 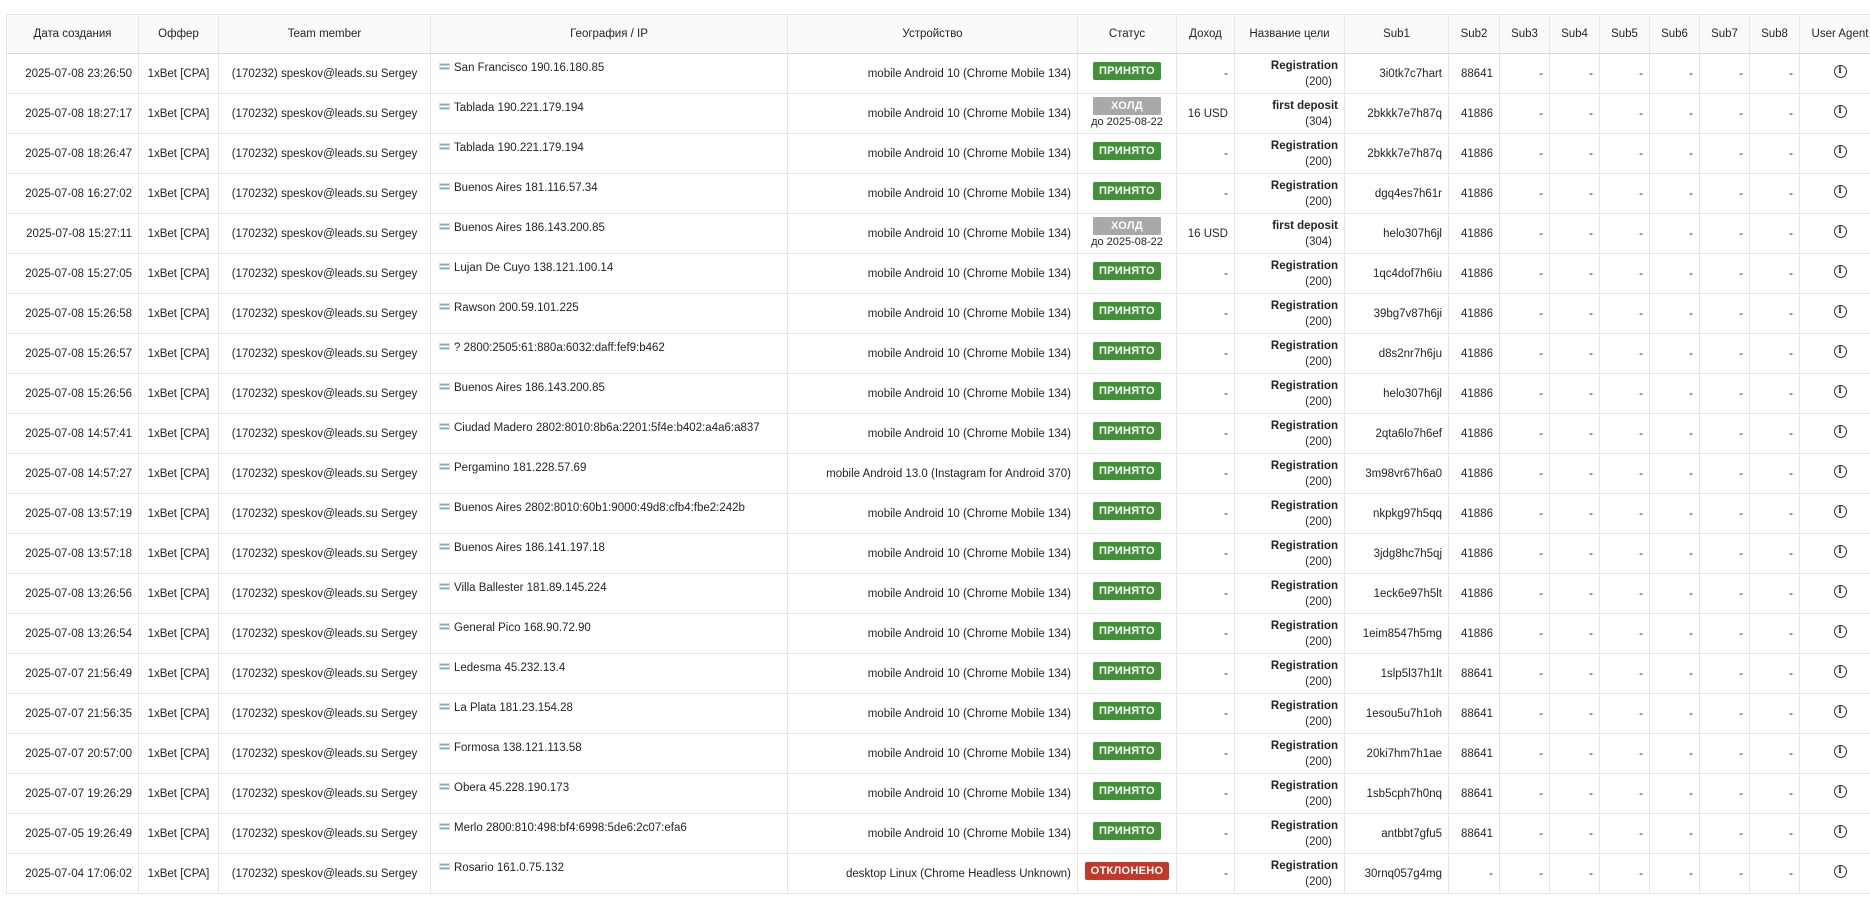 What do you see at coordinates (73, 34) in the screenshot?
I see `column-header-date: Дата создания` at bounding box center [73, 34].